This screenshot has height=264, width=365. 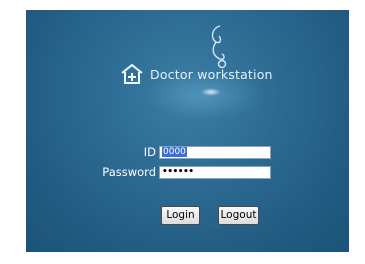 I want to click on id-input-value: 0000, so click(x=174, y=152).